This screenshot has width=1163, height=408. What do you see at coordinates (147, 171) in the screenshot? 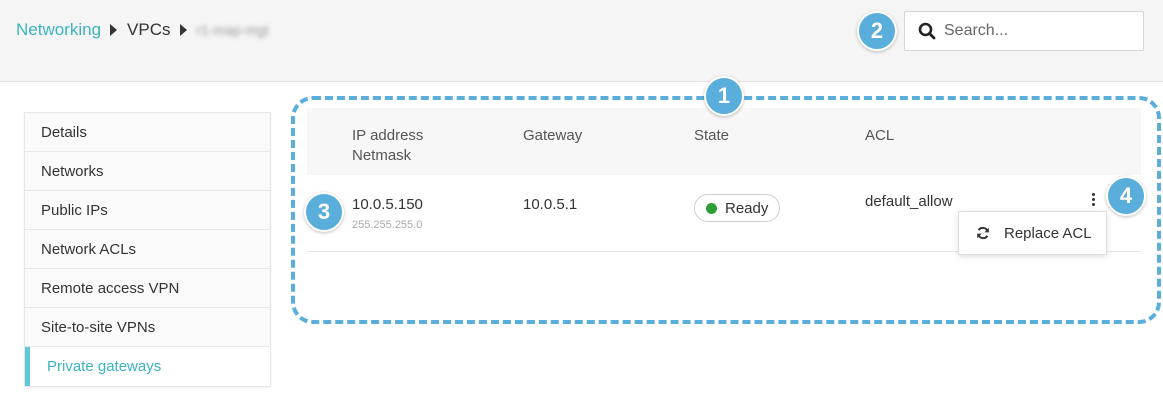
I see `sidebar-item-networks: Networks` at bounding box center [147, 171].